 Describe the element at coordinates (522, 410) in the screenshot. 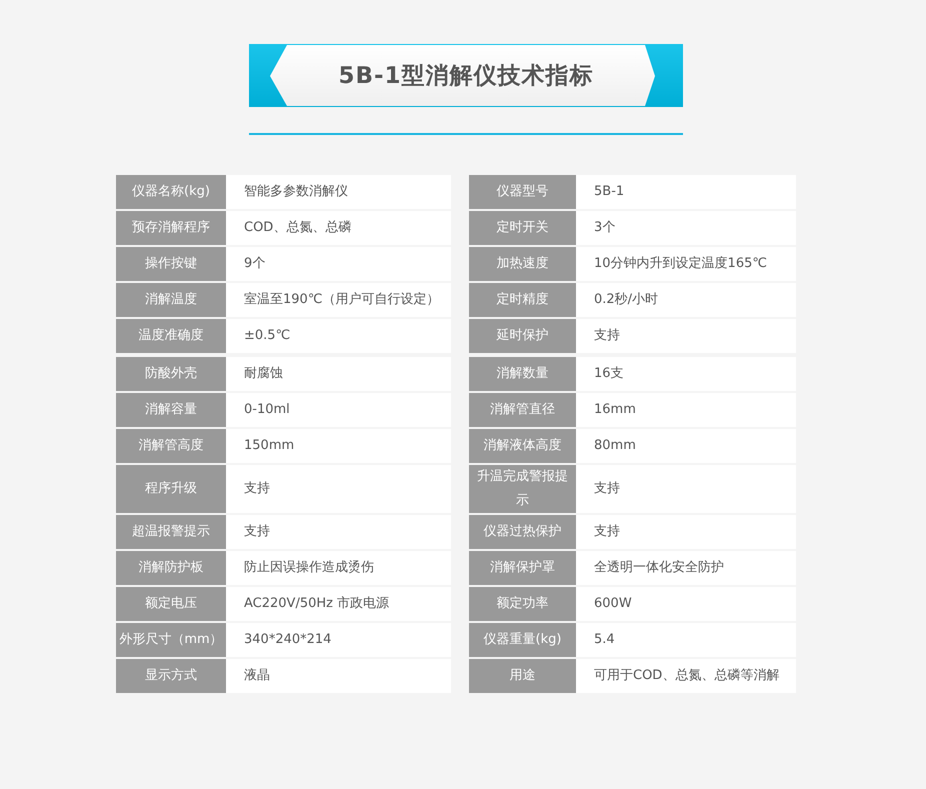

I see `spec-label: 消解管直径` at that location.